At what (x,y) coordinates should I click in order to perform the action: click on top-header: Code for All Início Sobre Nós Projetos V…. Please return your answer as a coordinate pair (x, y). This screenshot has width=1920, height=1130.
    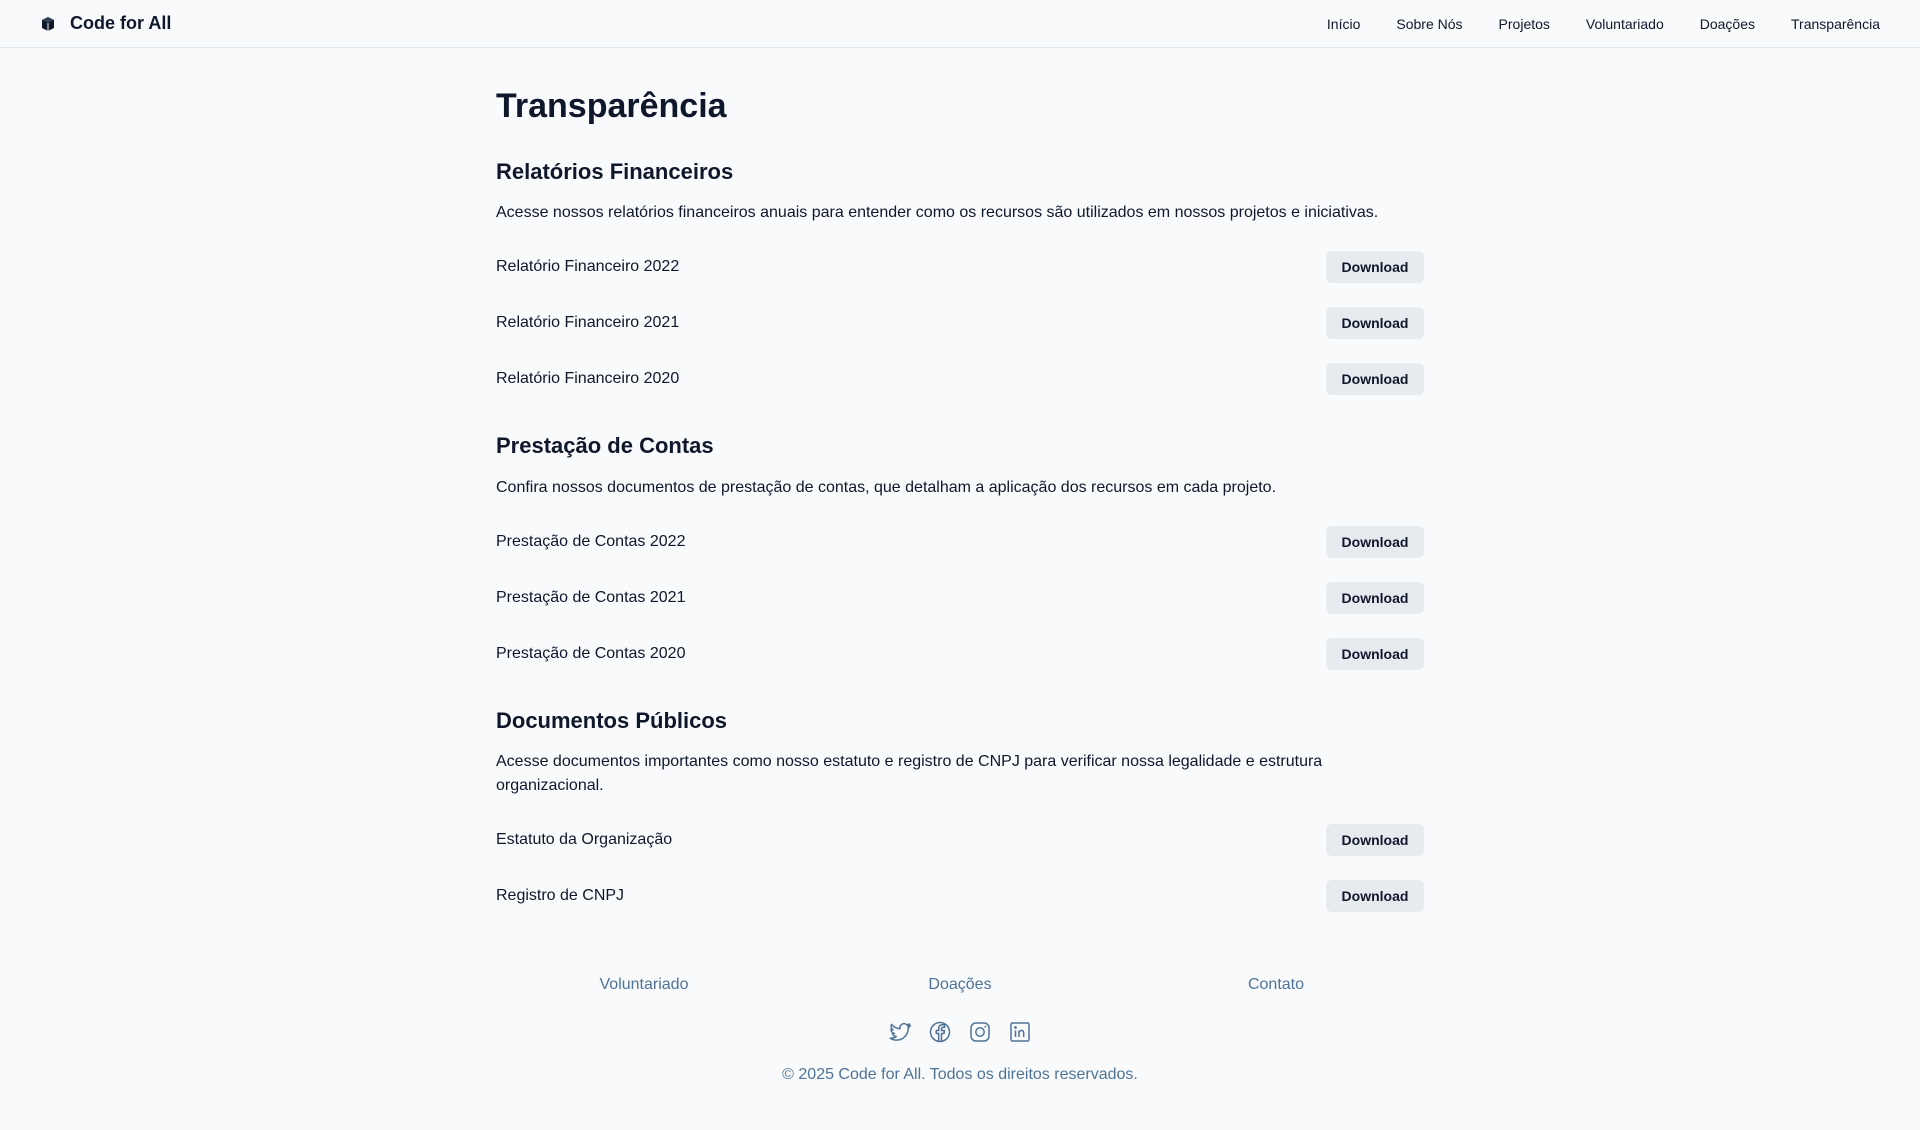
    Looking at the image, I should click on (960, 24).